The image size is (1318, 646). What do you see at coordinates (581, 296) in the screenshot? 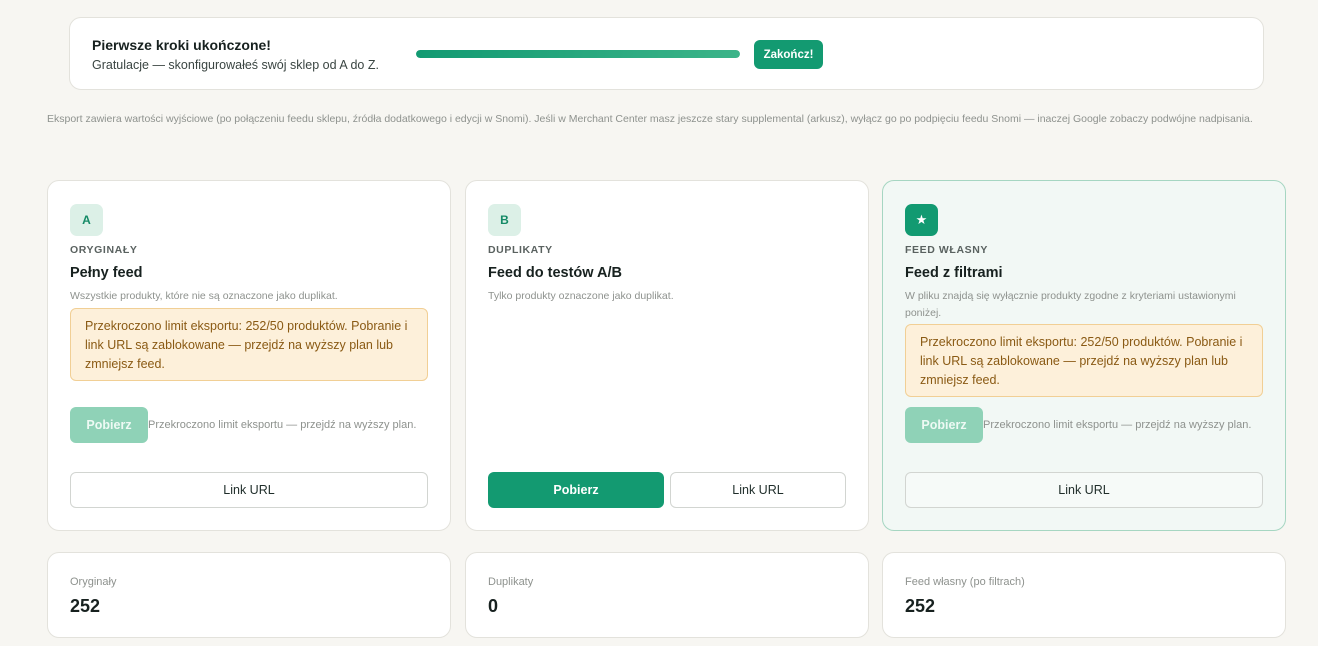
I see `card-description: Tylko produkty oznaczone jako duplikat.` at bounding box center [581, 296].